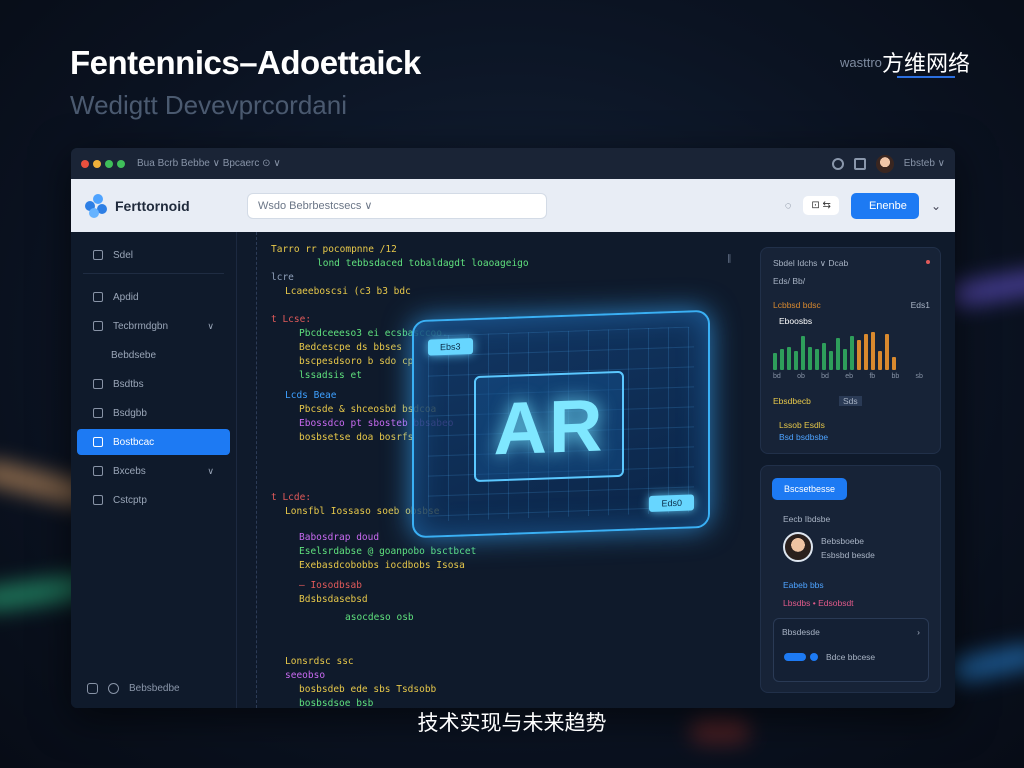 The width and height of the screenshot is (1024, 768). I want to click on bar-chart, so click(848, 350).